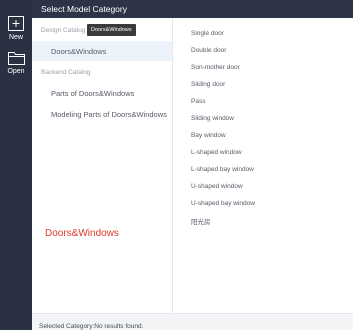 The height and width of the screenshot is (330, 353). What do you see at coordinates (201, 221) in the screenshot?
I see `subcategory-item: 阳光房` at bounding box center [201, 221].